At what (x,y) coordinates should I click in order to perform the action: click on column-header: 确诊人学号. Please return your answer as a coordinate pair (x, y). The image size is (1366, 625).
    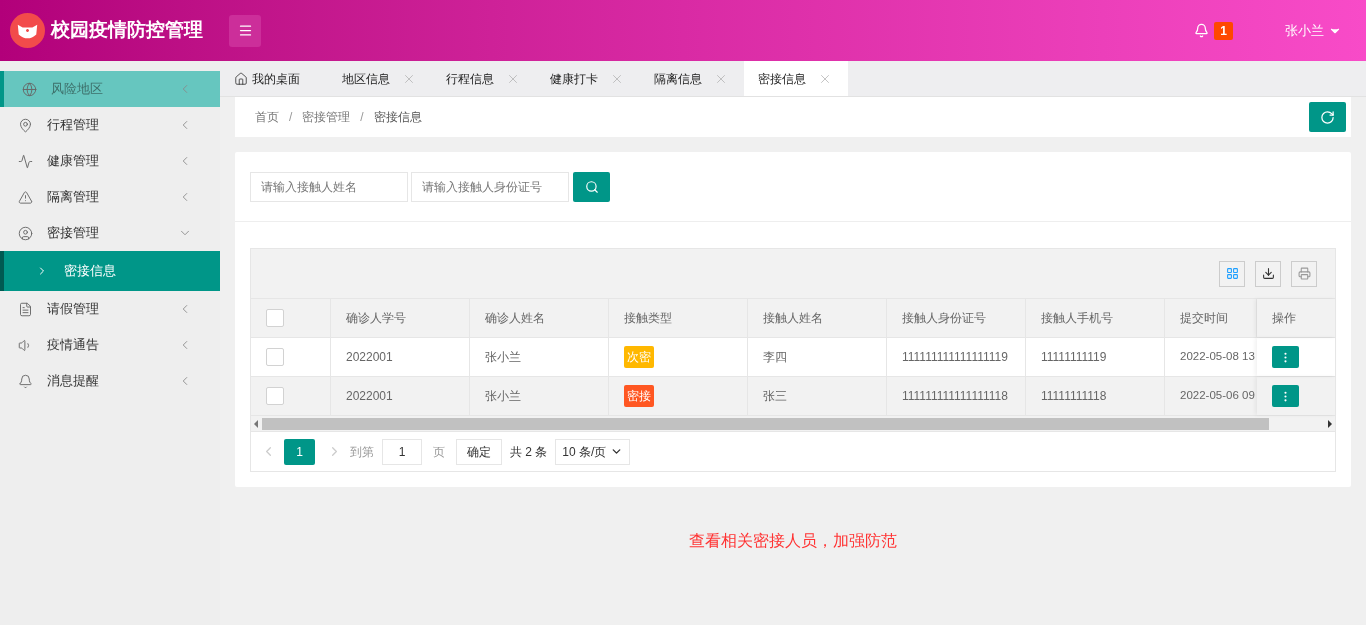
    Looking at the image, I should click on (376, 318).